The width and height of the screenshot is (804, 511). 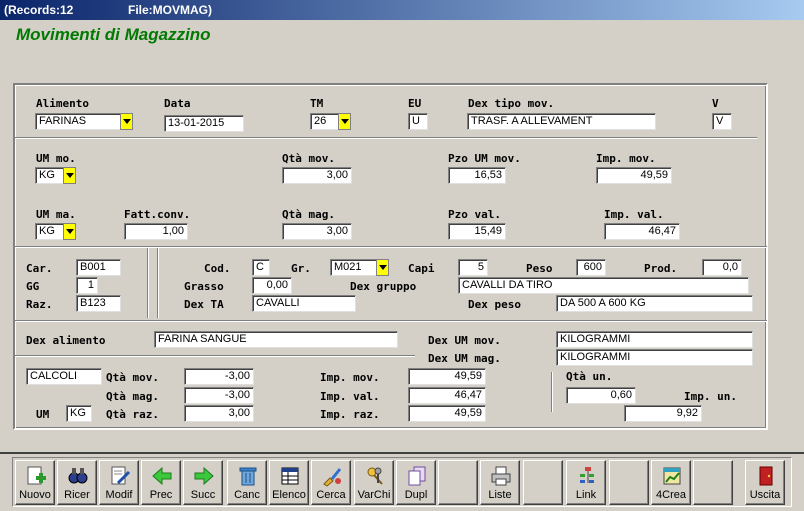 I want to click on calc-um-field: KG, so click(x=79, y=413).